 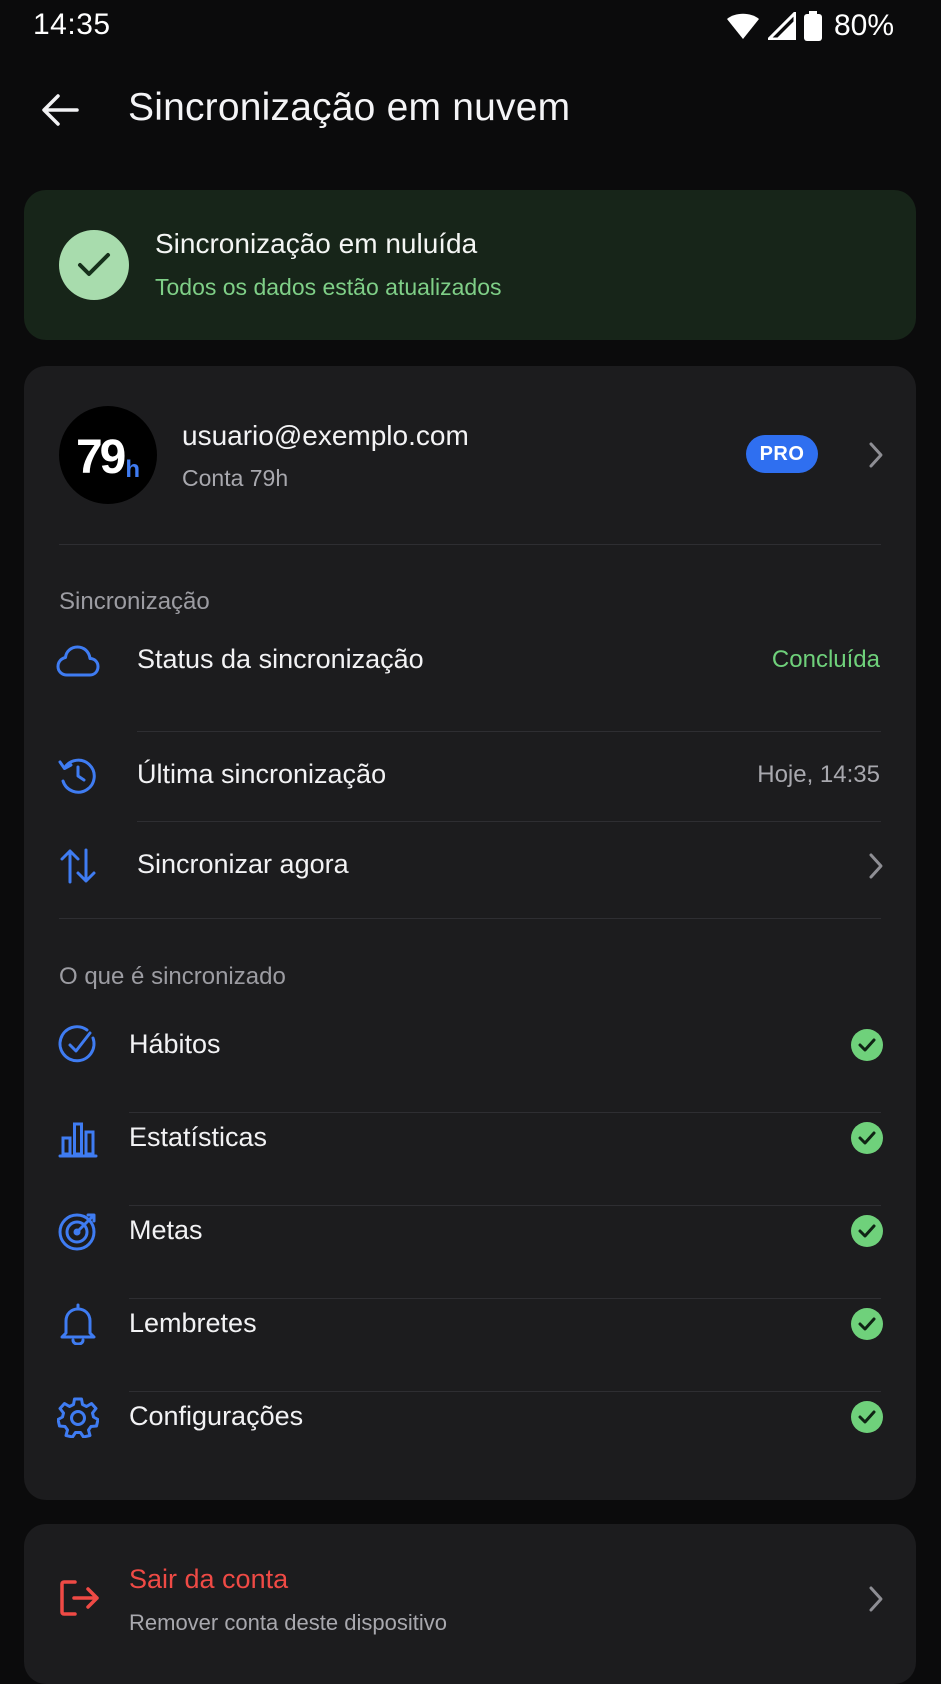 What do you see at coordinates (743, 26) in the screenshot?
I see `wifi-icon` at bounding box center [743, 26].